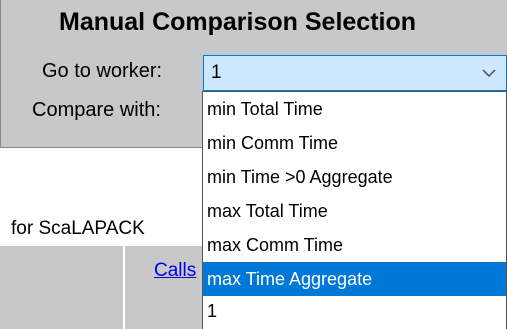  I want to click on option-min-time-gt0-aggregate: min Time >0 Aggregate, so click(354, 177).